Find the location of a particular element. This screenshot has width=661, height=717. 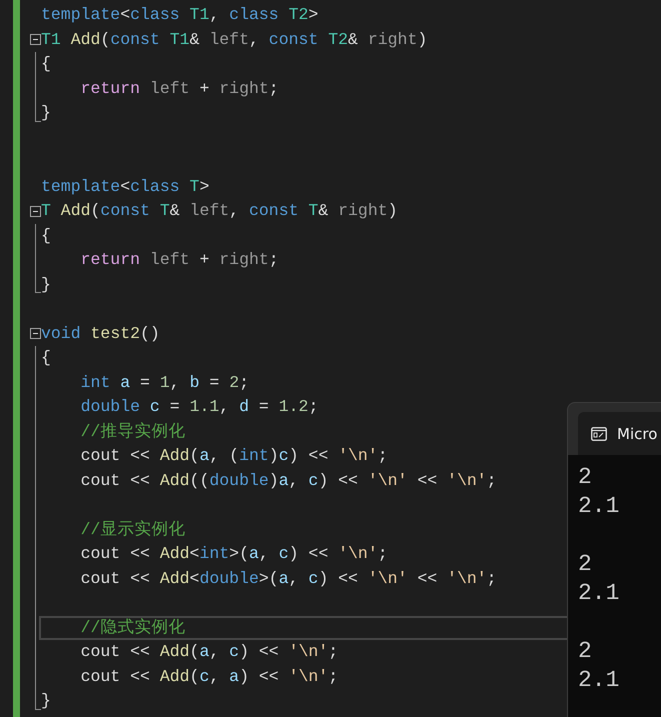

code-comment: //隐式实例化 is located at coordinates (133, 627).